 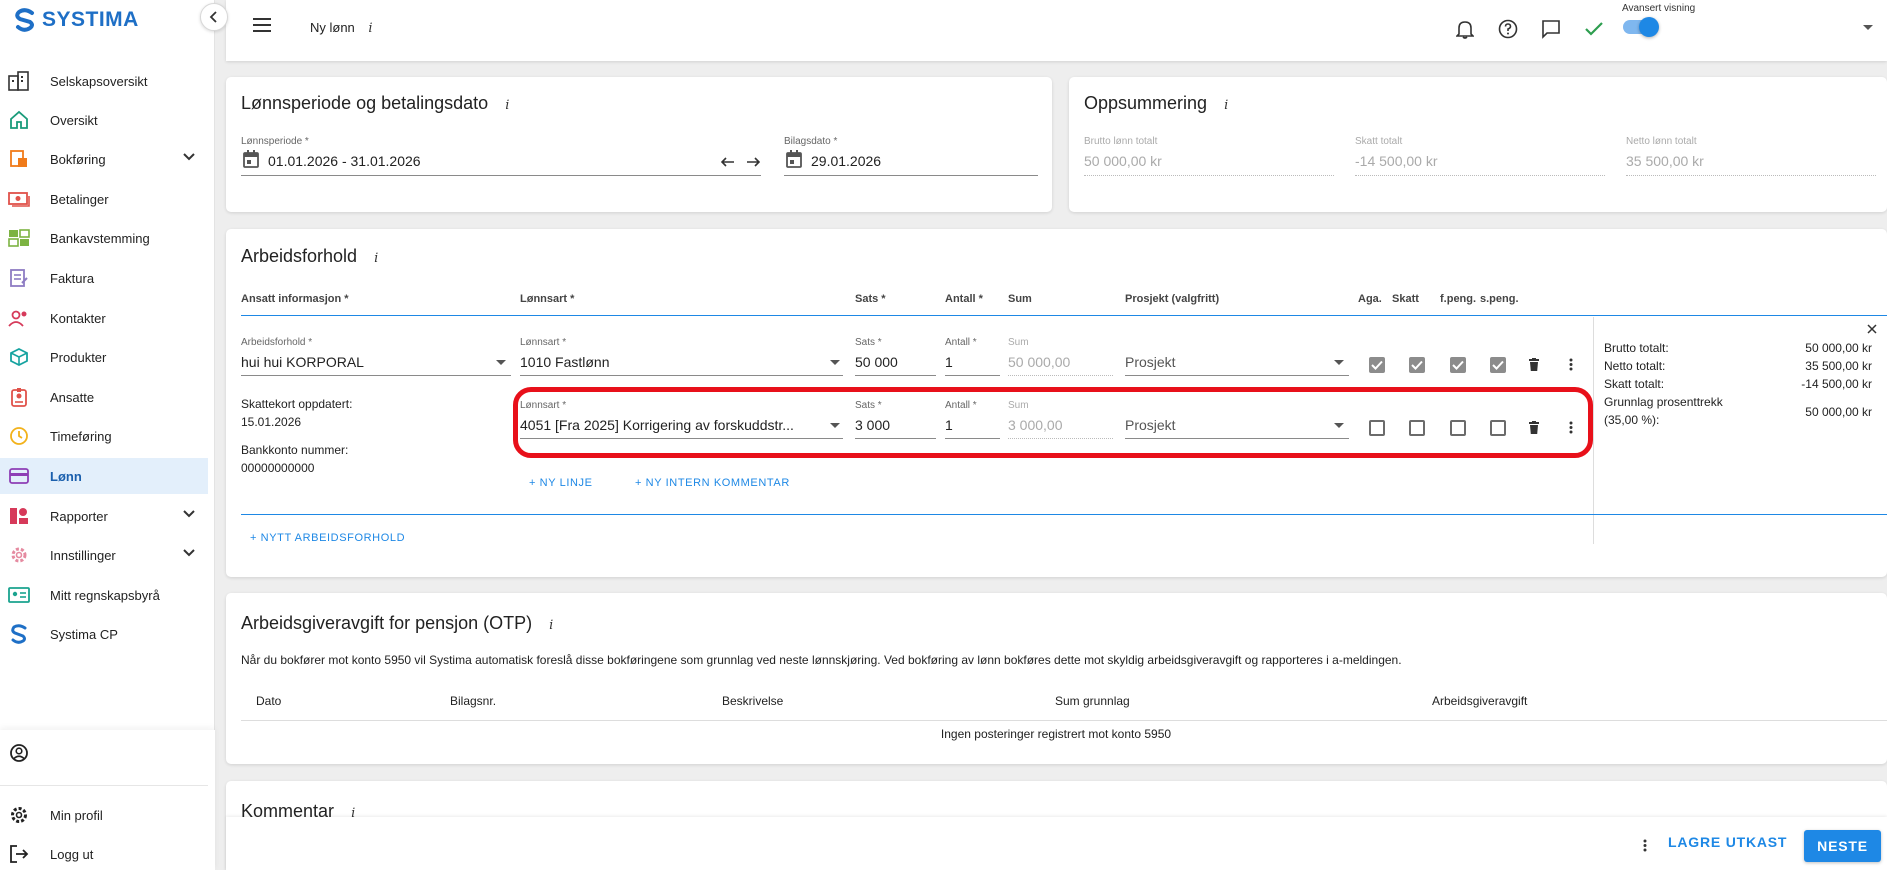 I want to click on sidebar-item-kontakter: Kontakter, so click(x=104, y=318).